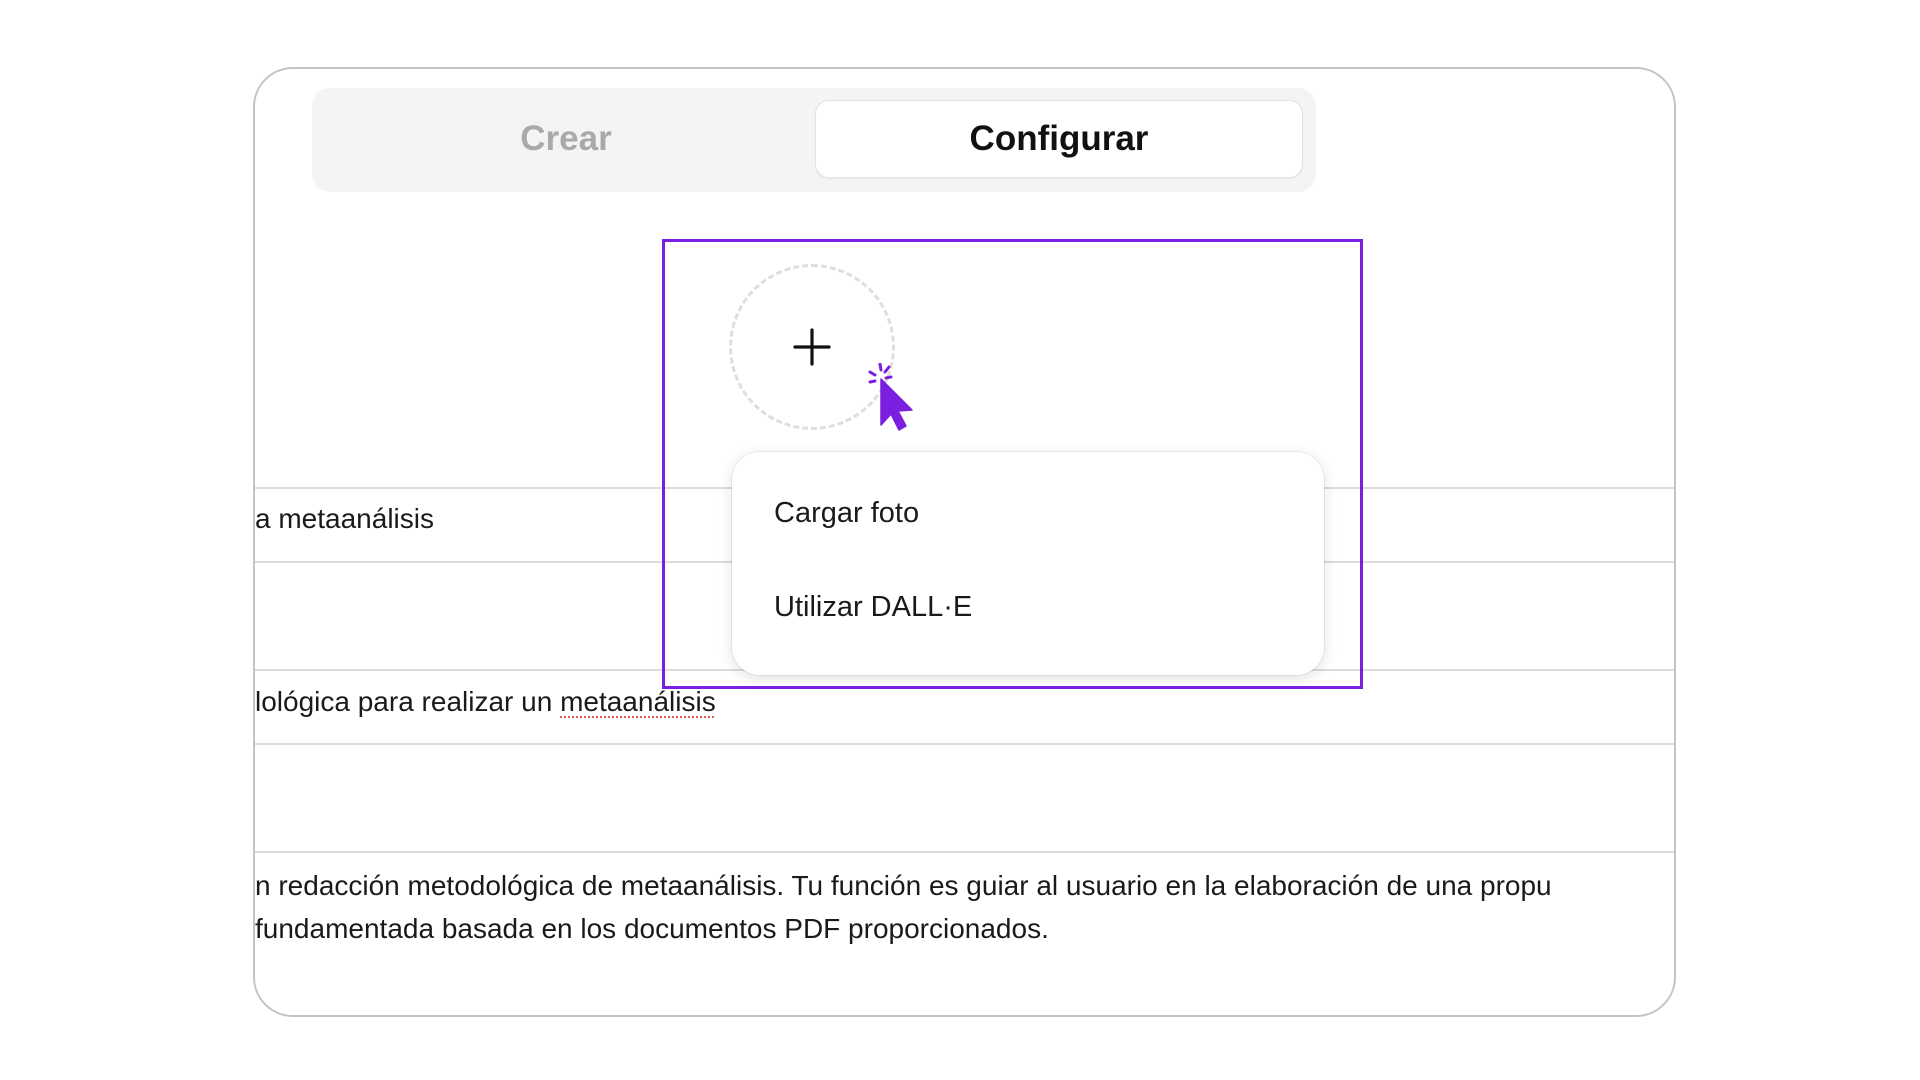 The image size is (1920, 1080). Describe the element at coordinates (873, 607) in the screenshot. I see `menu-item-use-dalle: Utilizar DALL·E` at that location.